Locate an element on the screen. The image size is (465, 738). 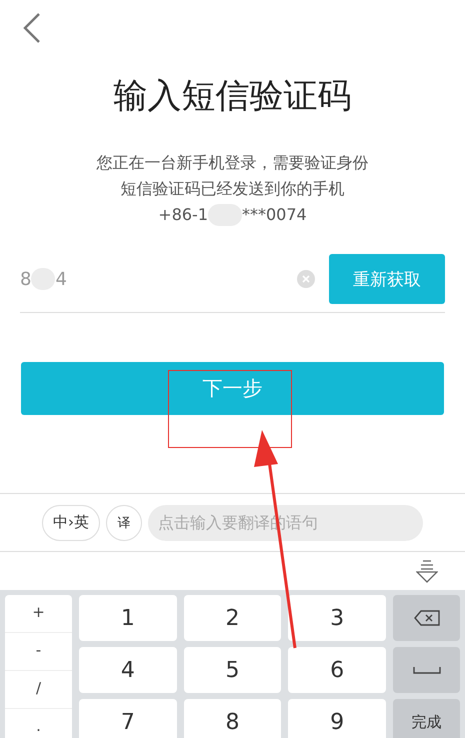
backspace-icon is located at coordinates (427, 618).